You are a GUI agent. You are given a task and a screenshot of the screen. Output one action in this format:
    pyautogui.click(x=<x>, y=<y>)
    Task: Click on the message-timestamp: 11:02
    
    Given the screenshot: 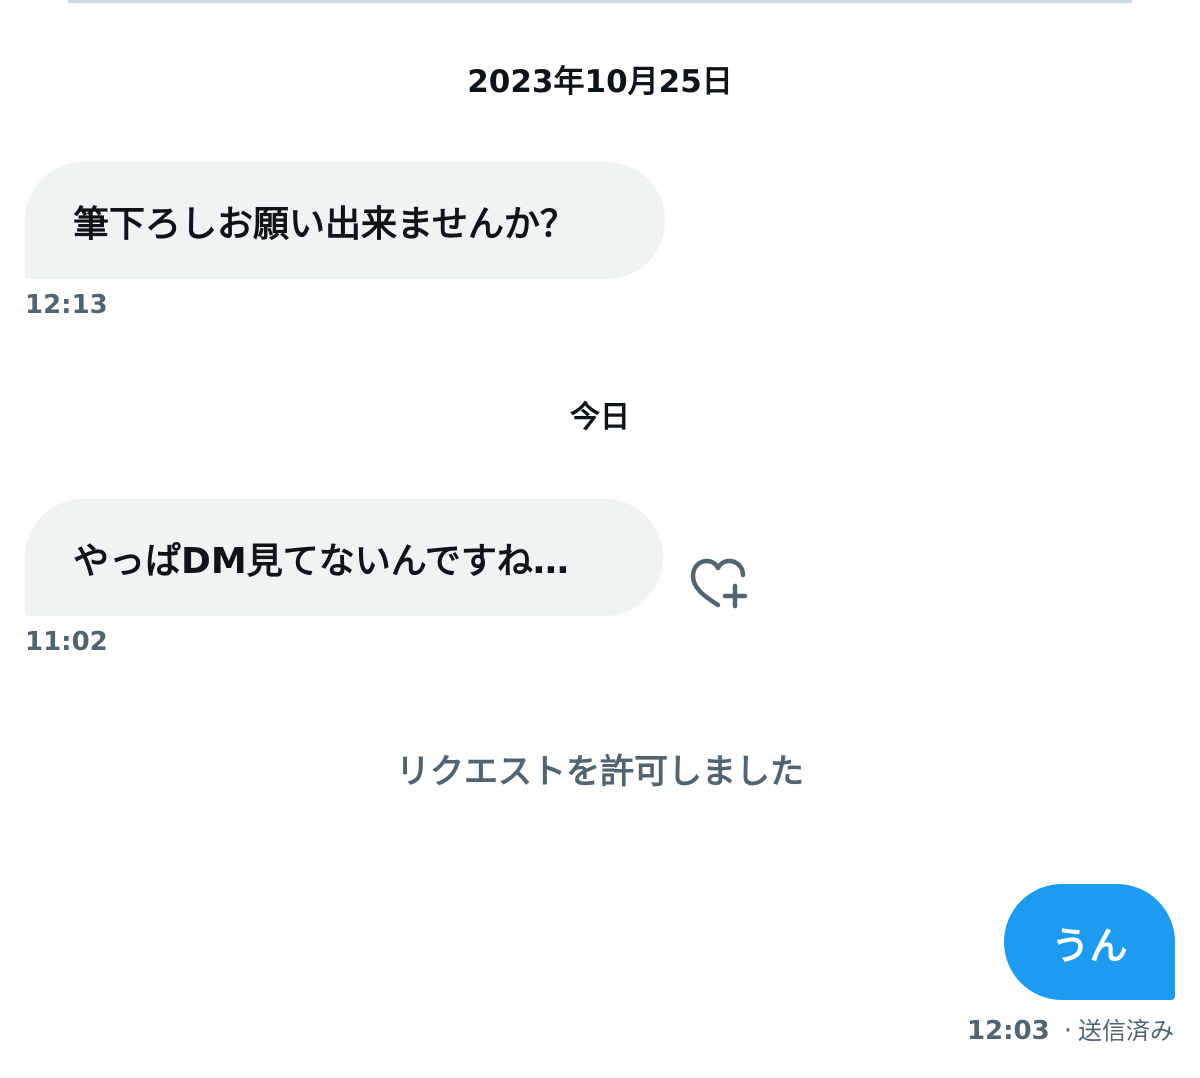 What is the action you would take?
    pyautogui.click(x=66, y=642)
    